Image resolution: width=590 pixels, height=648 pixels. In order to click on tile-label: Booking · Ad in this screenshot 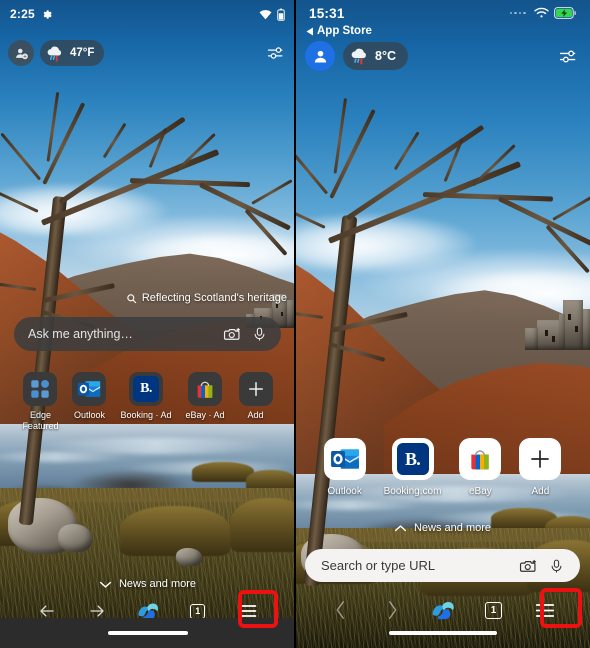, I will do `click(146, 415)`.